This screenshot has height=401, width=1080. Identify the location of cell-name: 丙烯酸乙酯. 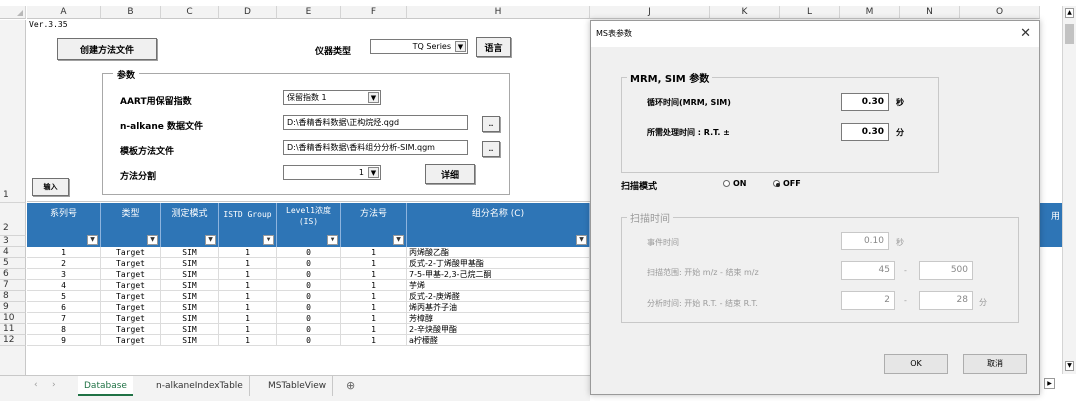
(498, 252).